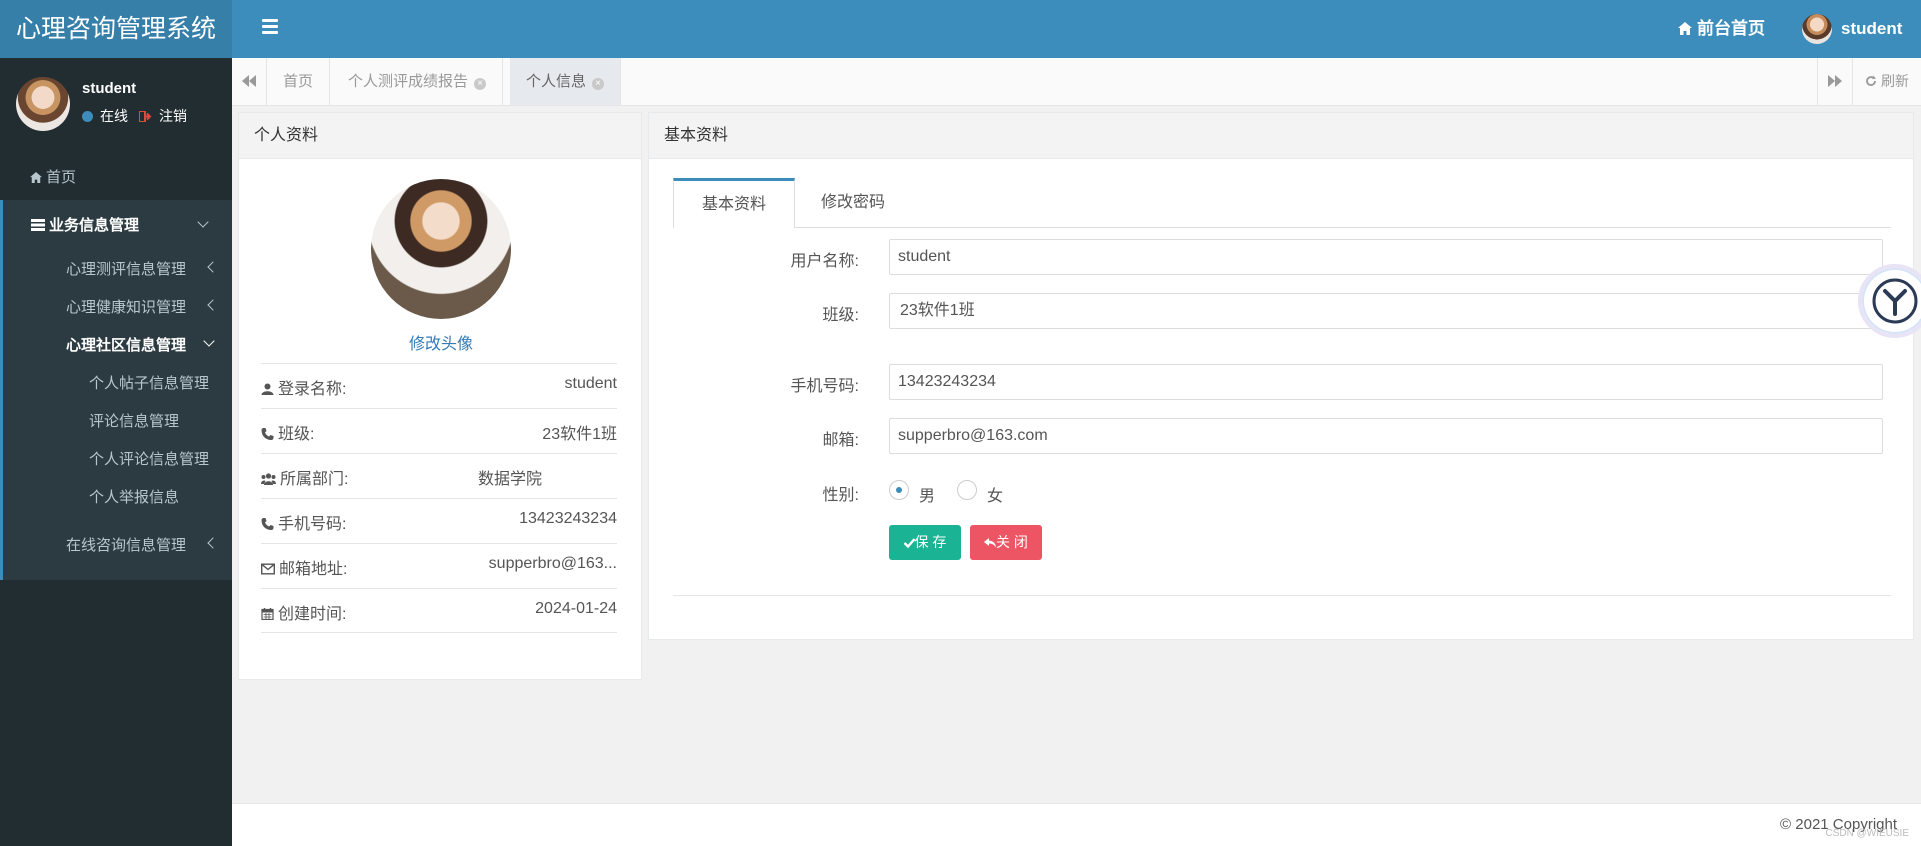  Describe the element at coordinates (126, 544) in the screenshot. I see `sidebar-item-consulting: 在线咨询信息管理` at that location.